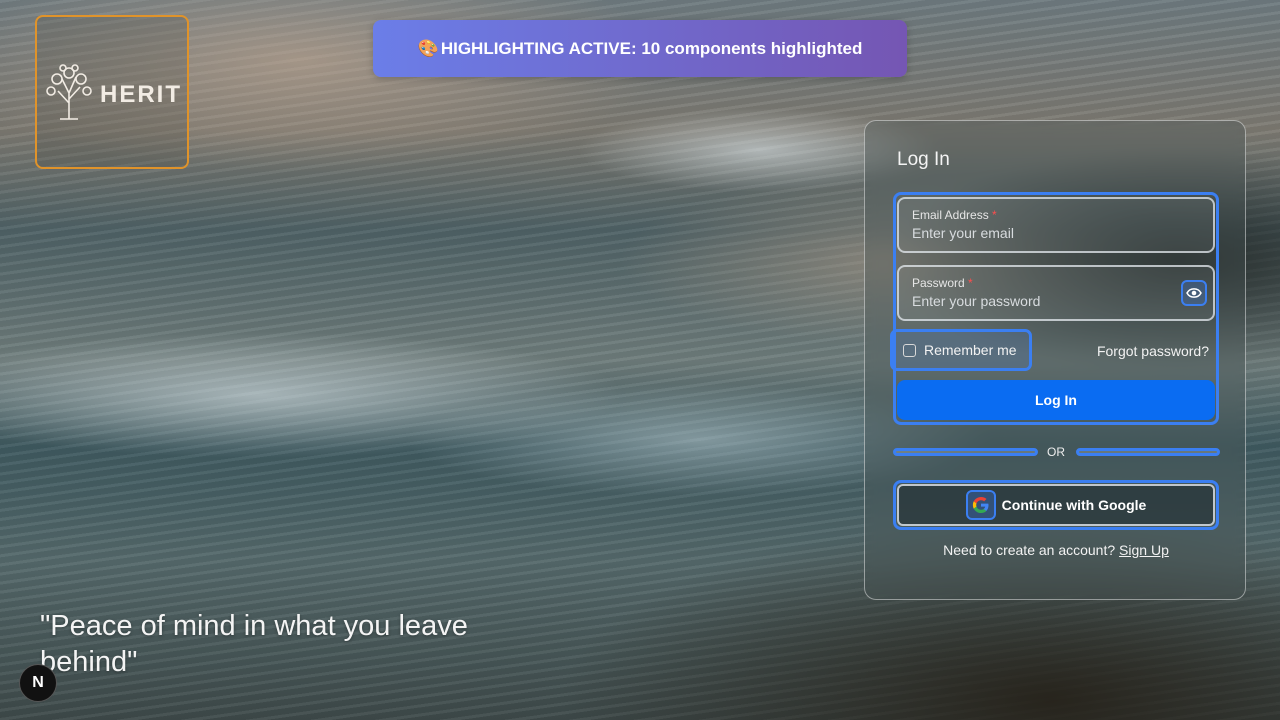 The width and height of the screenshot is (1280, 720). Describe the element at coordinates (1153, 351) in the screenshot. I see `forgot-password-link: Forgot password?` at that location.